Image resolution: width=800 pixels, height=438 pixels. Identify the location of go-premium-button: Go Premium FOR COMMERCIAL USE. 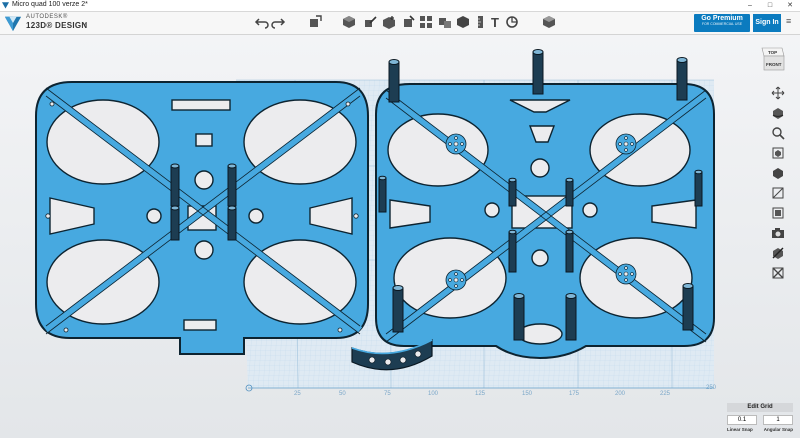
(722, 23).